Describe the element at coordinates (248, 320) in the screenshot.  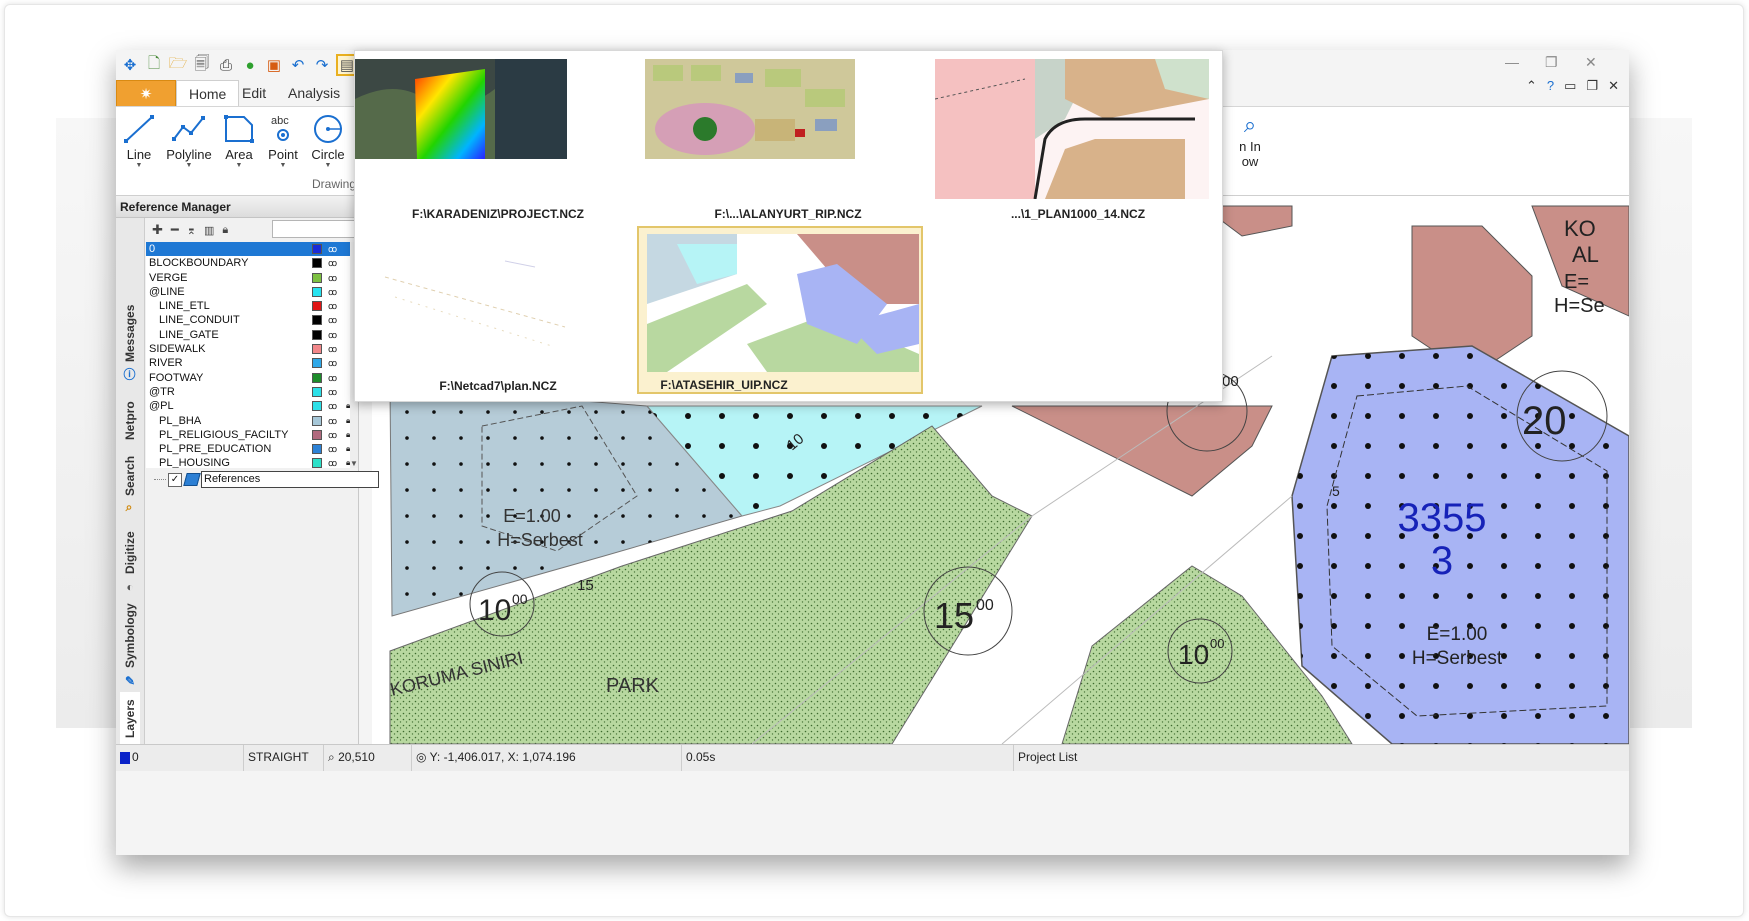
I see `layer-row: LINE_CONDUIT ꝏ` at that location.